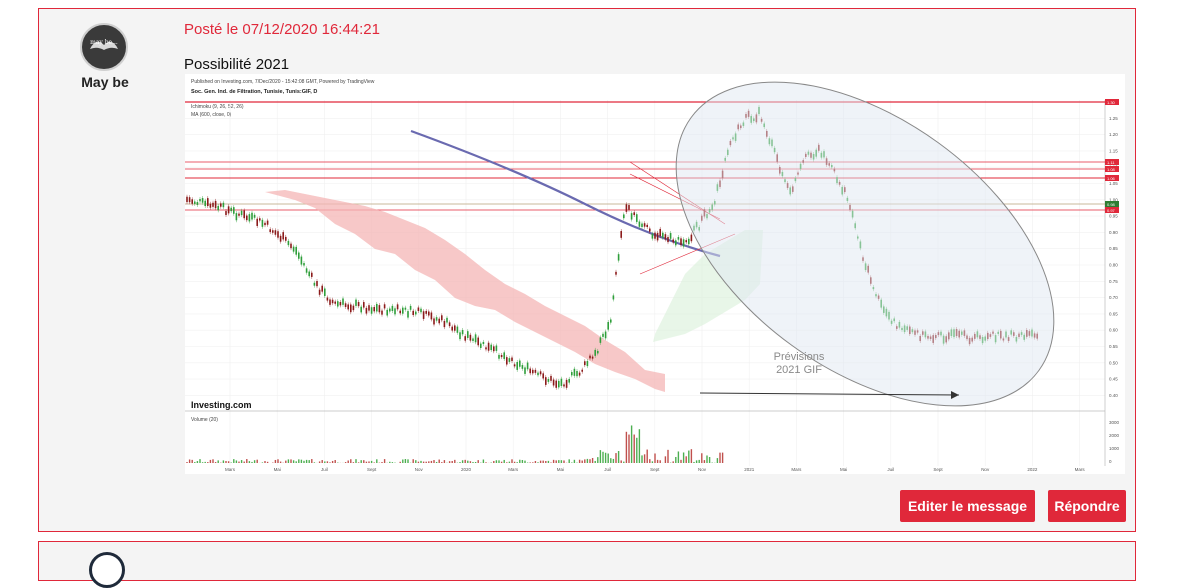  What do you see at coordinates (105, 82) in the screenshot?
I see `author-name: May be` at bounding box center [105, 82].